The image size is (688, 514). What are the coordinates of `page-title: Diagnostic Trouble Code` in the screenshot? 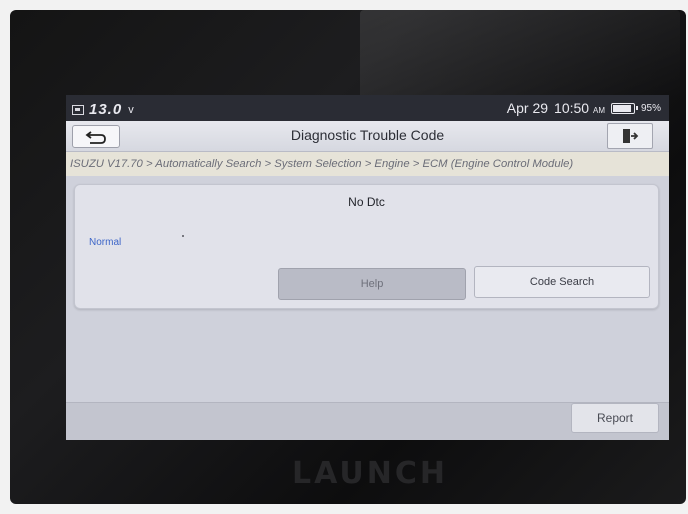 It's located at (367, 135).